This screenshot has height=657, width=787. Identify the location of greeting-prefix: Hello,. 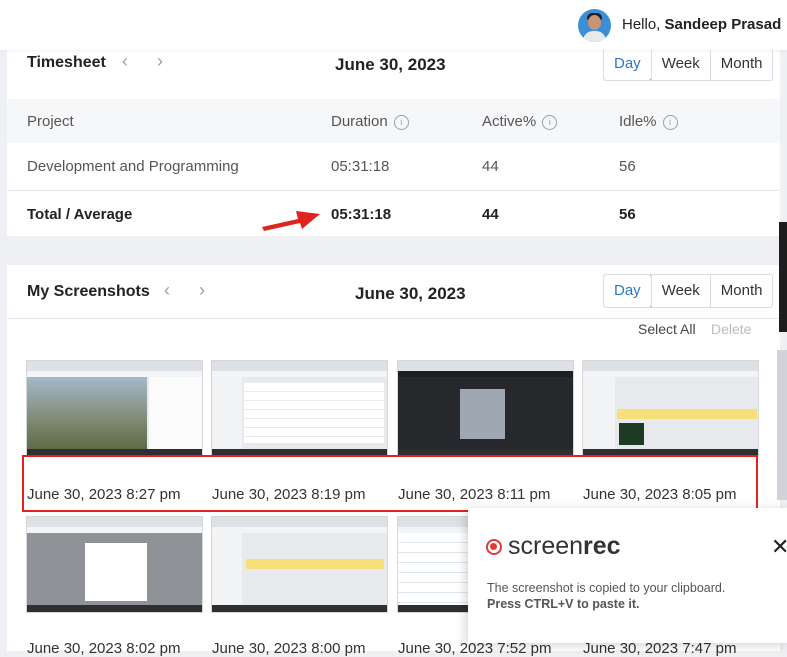
(641, 24).